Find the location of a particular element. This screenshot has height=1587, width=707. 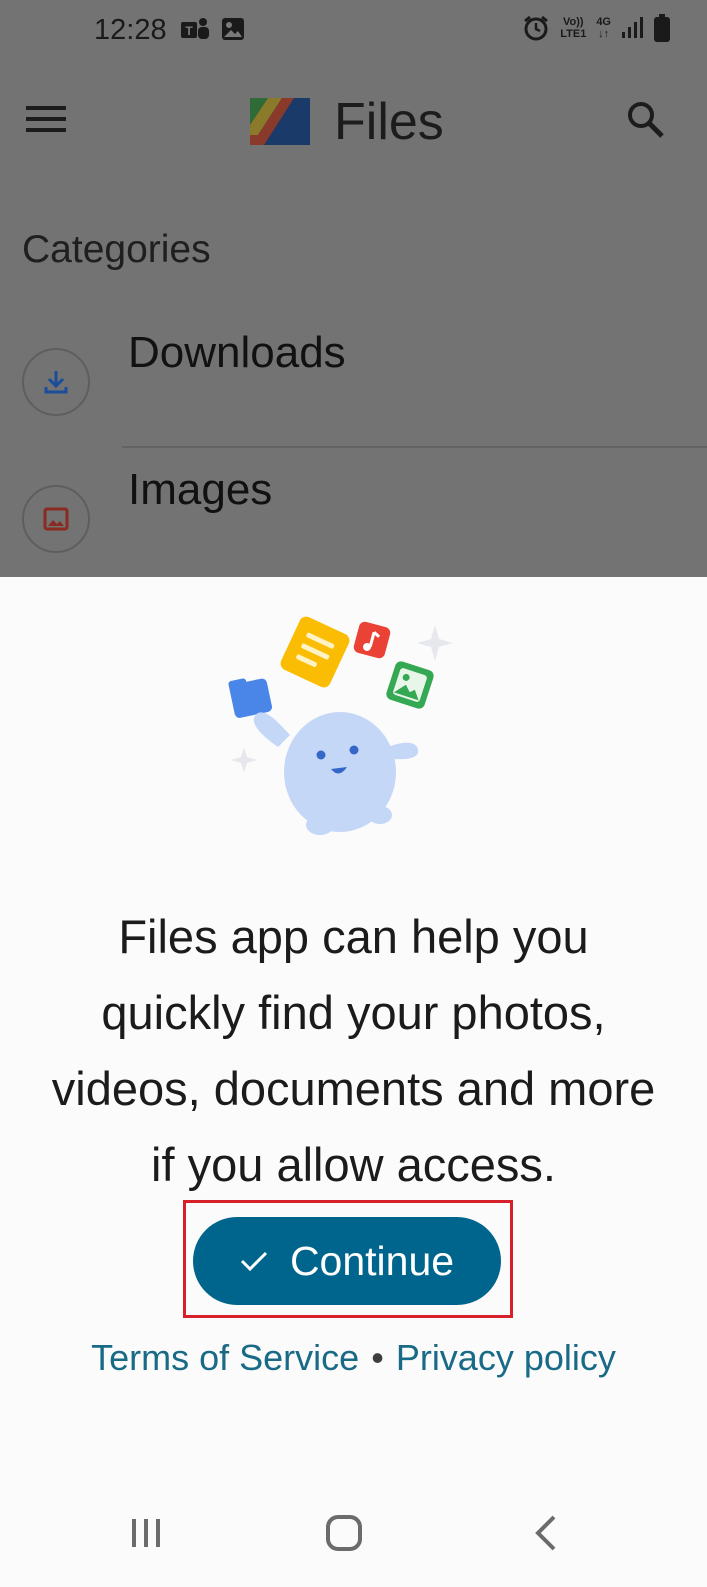

search-icon is located at coordinates (646, 120).